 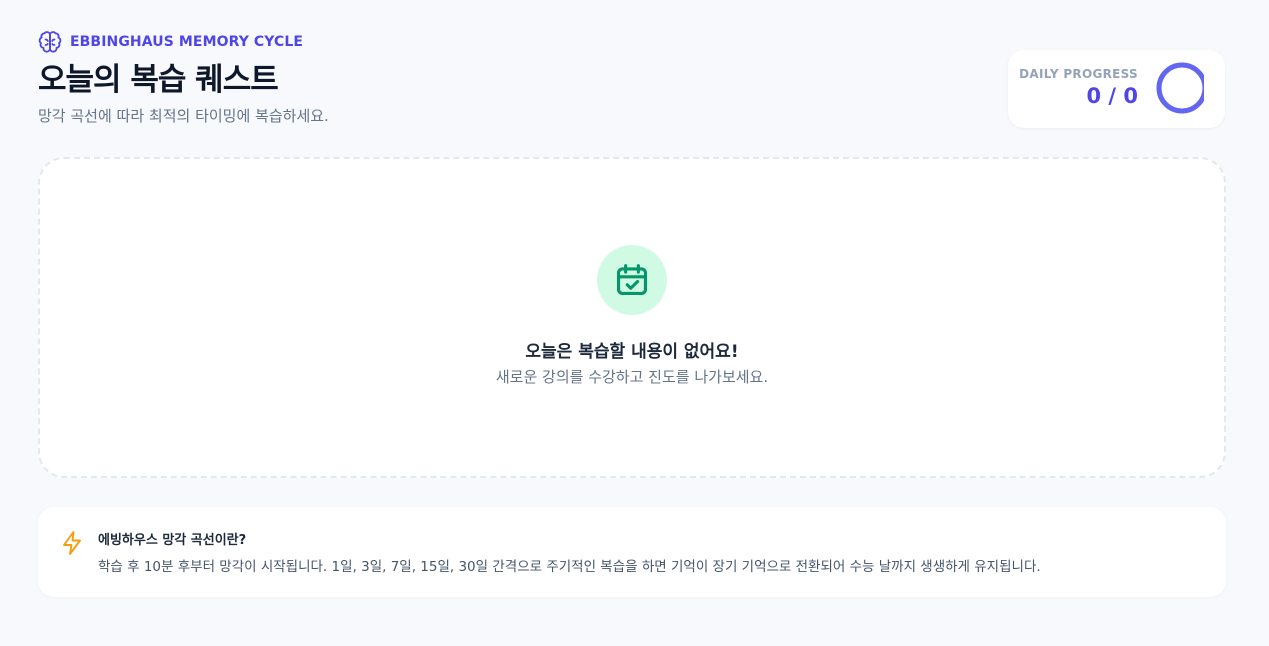 What do you see at coordinates (1078, 74) in the screenshot?
I see `progress-label: DAILY PROGRESS` at bounding box center [1078, 74].